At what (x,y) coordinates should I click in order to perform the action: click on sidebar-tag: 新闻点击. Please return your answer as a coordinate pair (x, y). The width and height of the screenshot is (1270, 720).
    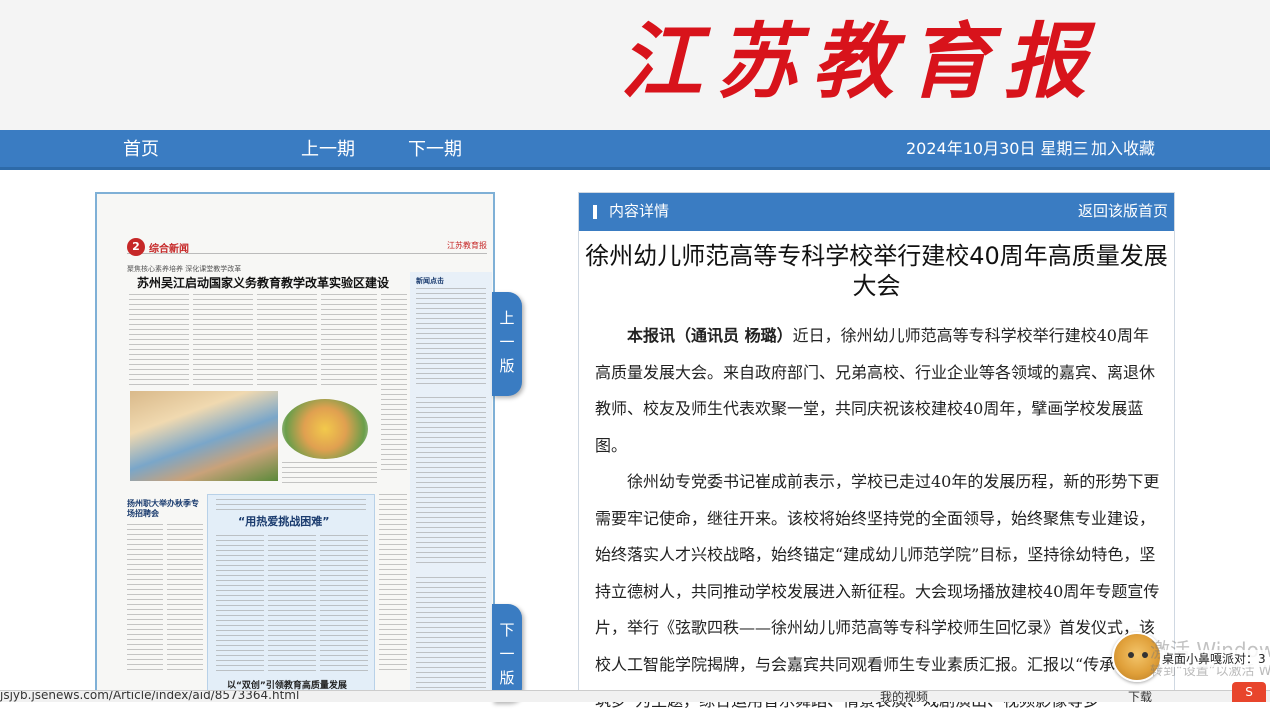
    Looking at the image, I should click on (430, 281).